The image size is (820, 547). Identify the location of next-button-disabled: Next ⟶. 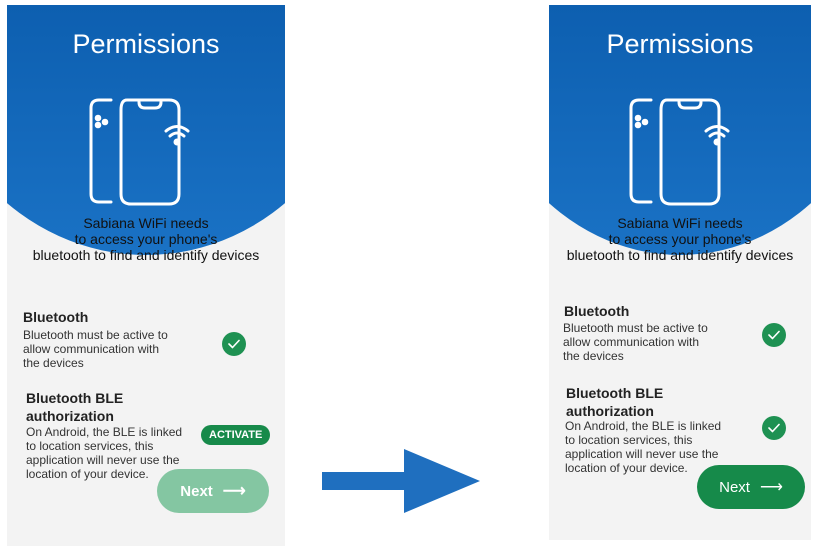
(213, 491).